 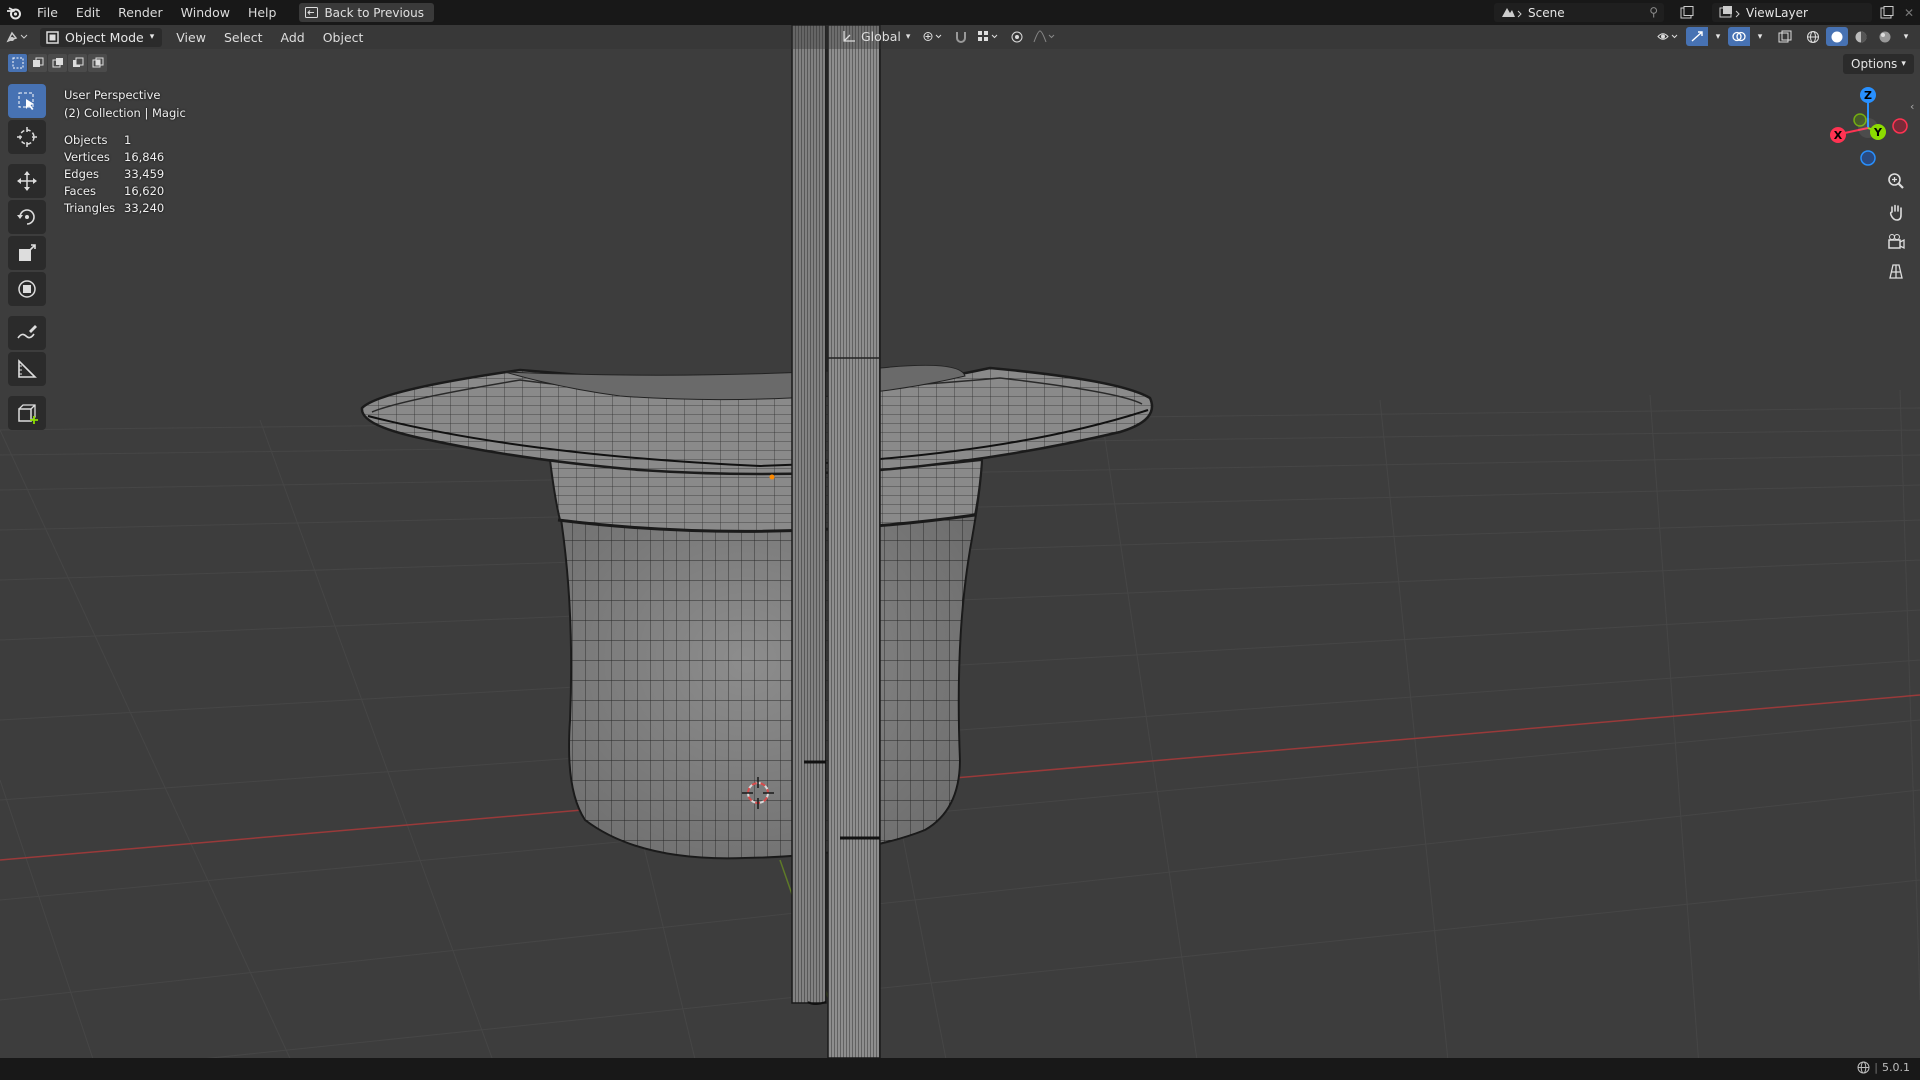 What do you see at coordinates (27, 137) in the screenshot?
I see `cursor-tool-icon` at bounding box center [27, 137].